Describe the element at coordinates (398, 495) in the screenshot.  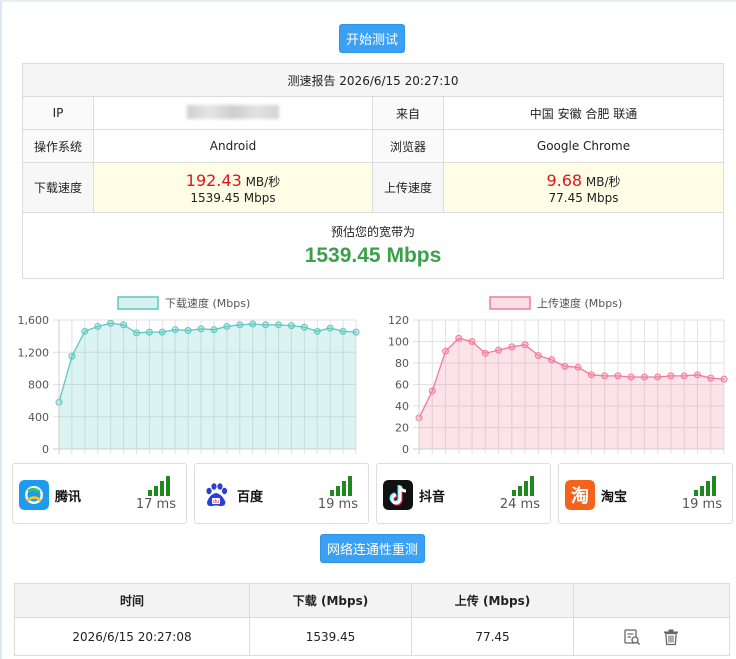
I see `douyin-icon` at that location.